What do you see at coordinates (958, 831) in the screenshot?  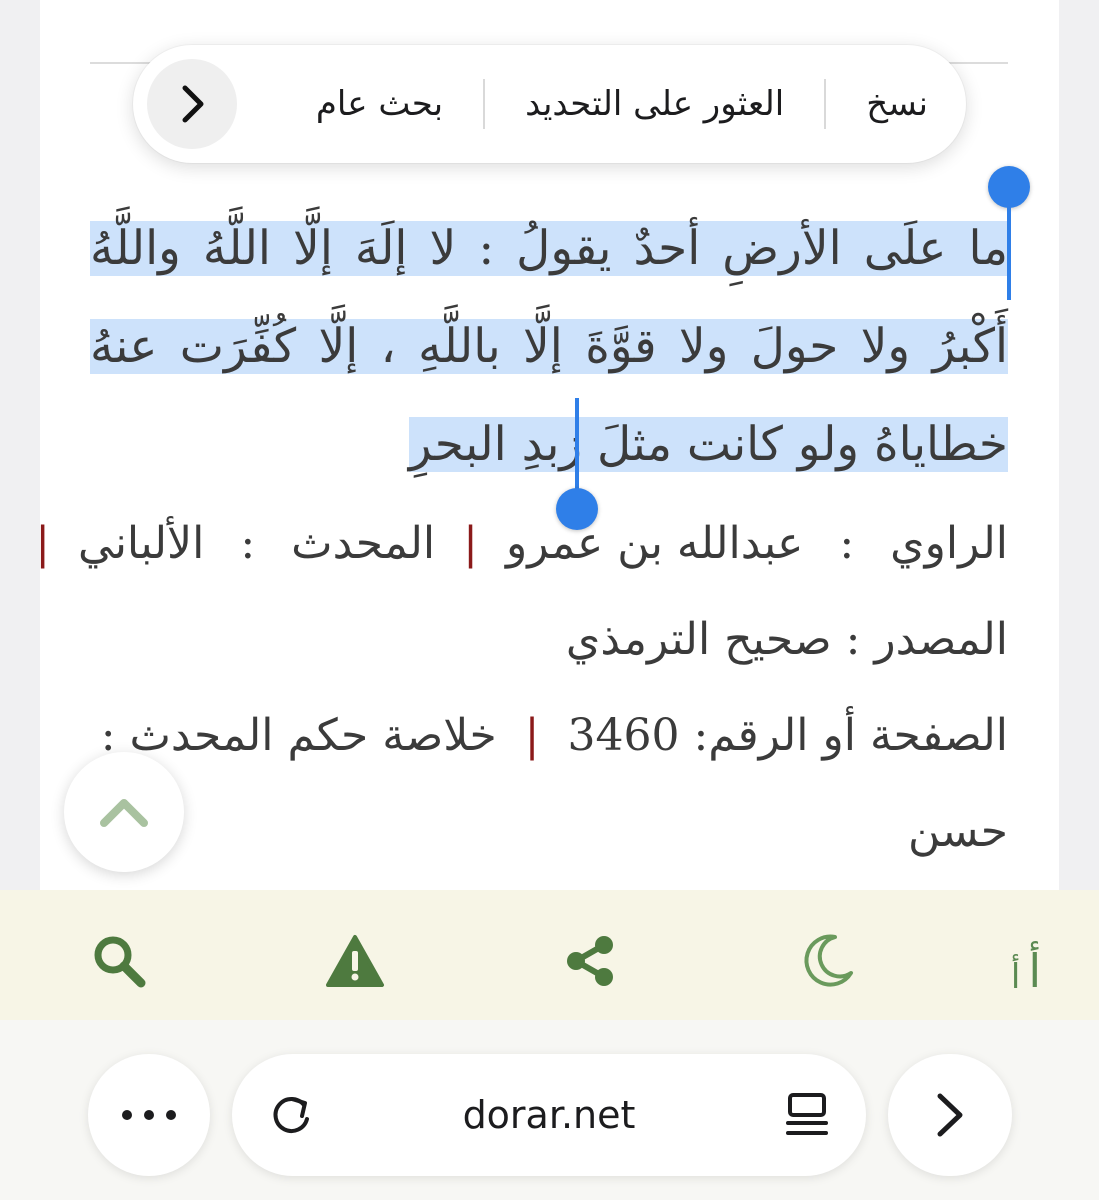 I see `ruling-value: حسن` at bounding box center [958, 831].